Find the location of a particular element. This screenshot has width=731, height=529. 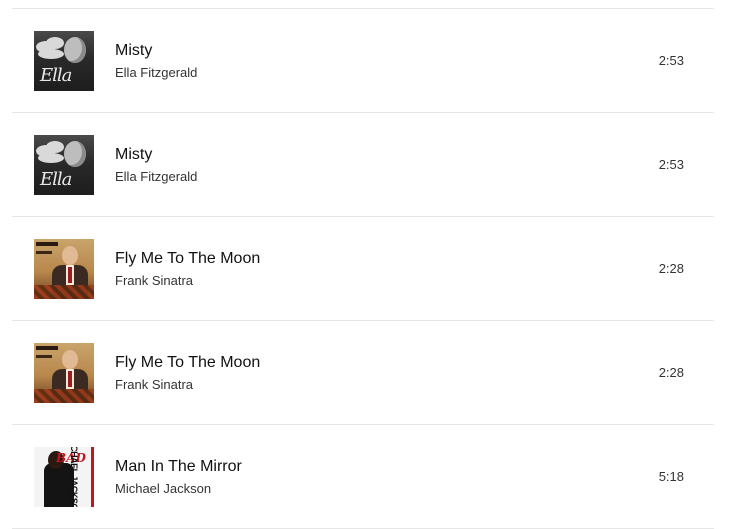

track-artist: Michael Jackson is located at coordinates (163, 488).